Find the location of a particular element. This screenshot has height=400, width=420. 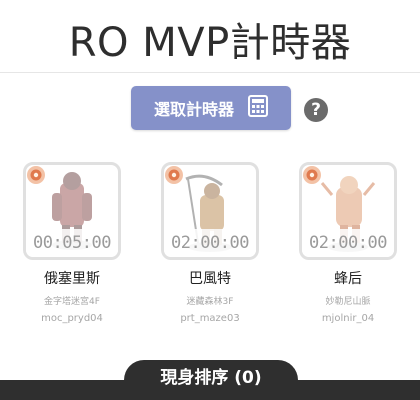

mvp-card: 02:00:00 巴風特 迷藏森林3F prt_maze03 is located at coordinates (210, 243).